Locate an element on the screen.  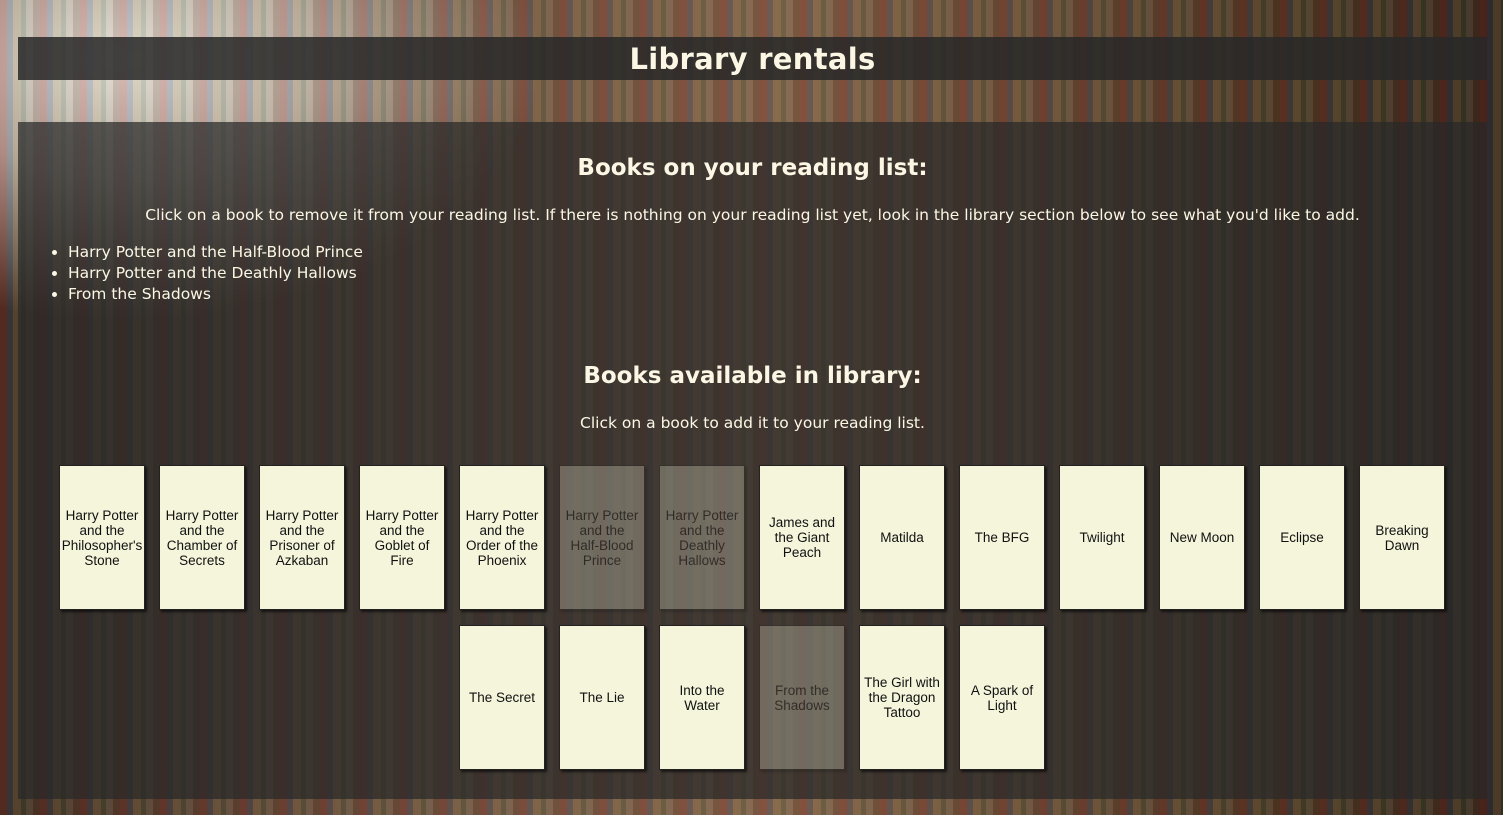
book-card: Harry Potter and the Chamber of Secrets is located at coordinates (202, 537).